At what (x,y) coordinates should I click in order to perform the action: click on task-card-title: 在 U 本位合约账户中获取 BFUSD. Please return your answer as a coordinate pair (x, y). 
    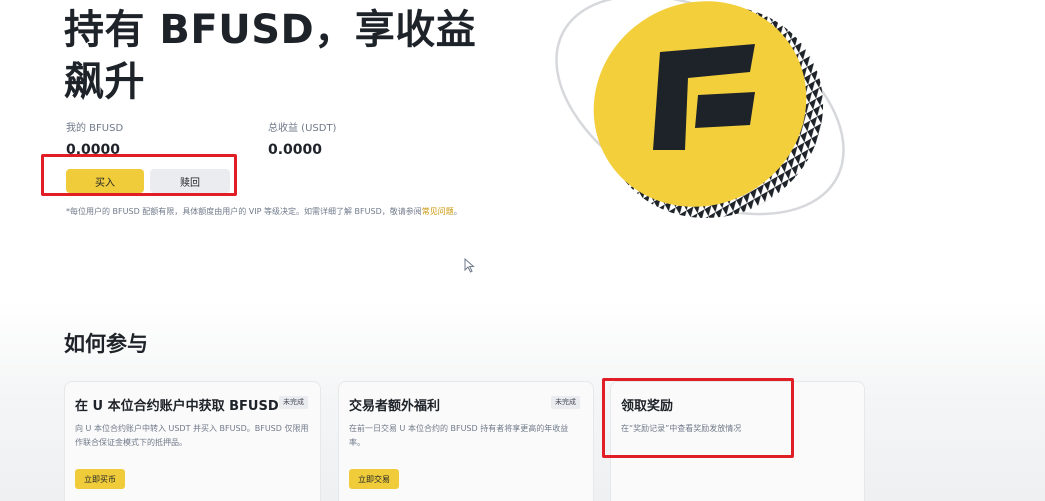
    Looking at the image, I should click on (177, 406).